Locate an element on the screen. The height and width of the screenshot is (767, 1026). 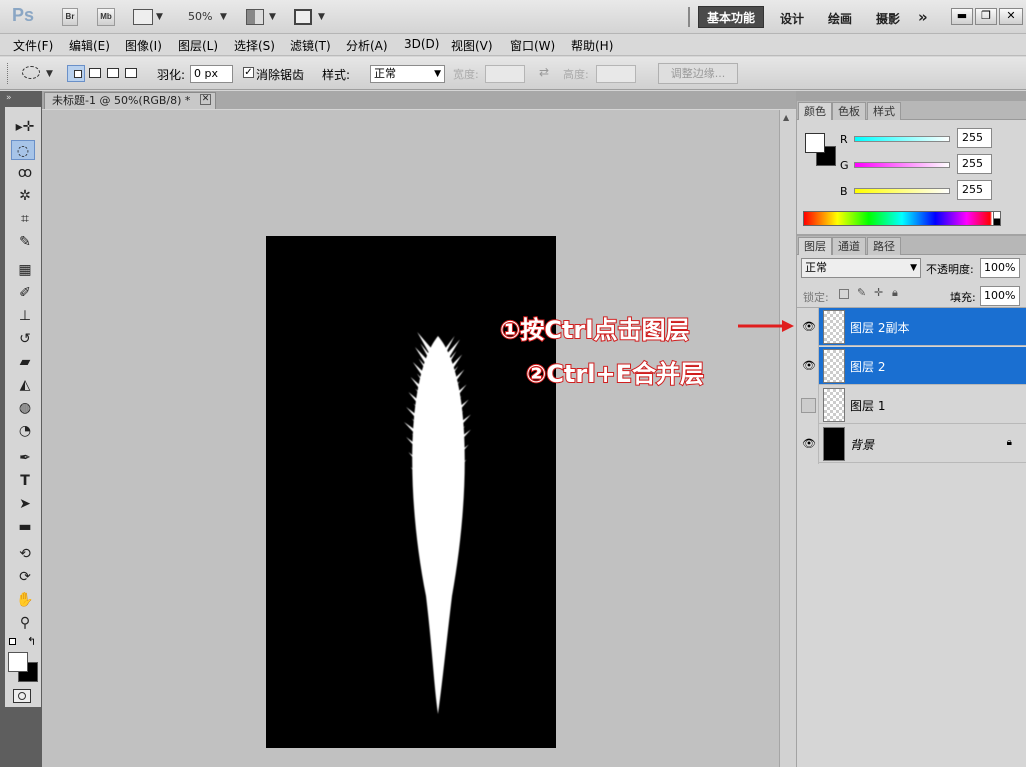
tab-channels: 通道 is located at coordinates (849, 246).